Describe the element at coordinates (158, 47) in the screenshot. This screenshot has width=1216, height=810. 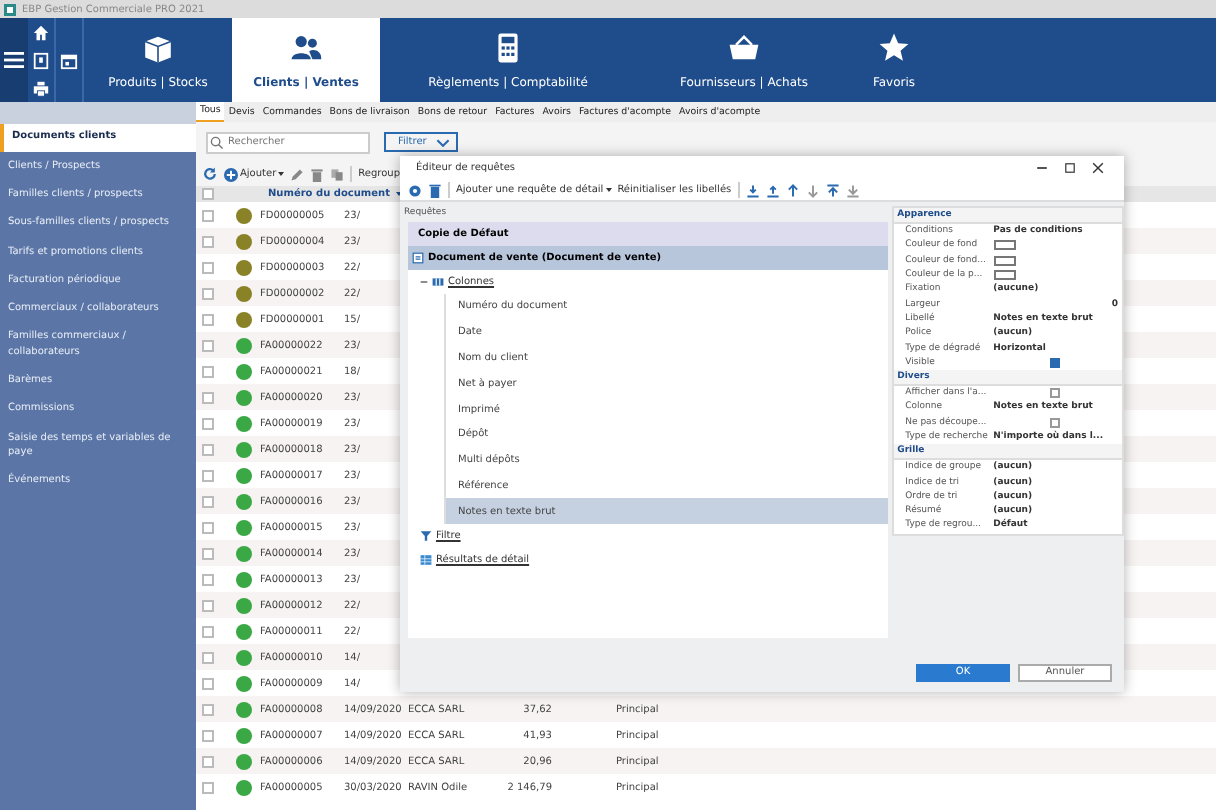
I see `box-icon` at that location.